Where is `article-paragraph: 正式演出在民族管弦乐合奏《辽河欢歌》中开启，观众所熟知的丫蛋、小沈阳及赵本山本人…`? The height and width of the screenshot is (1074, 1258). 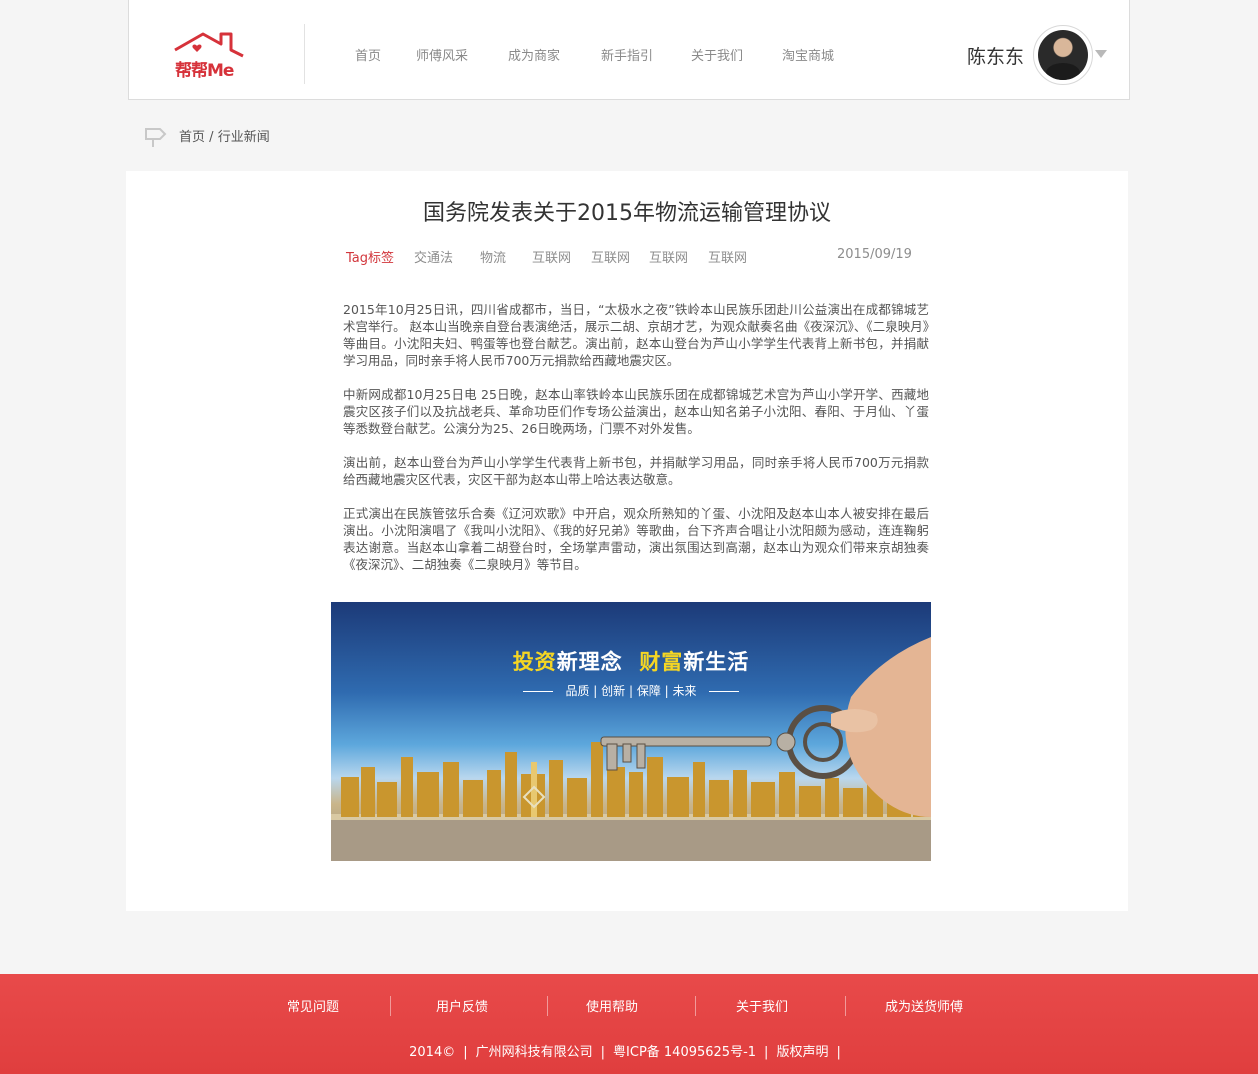 article-paragraph: 正式演出在民族管弦乐合奏《辽河欢歌》中开启，观众所熟知的丫蛋、小沈阳及赵本山本人… is located at coordinates (636, 539).